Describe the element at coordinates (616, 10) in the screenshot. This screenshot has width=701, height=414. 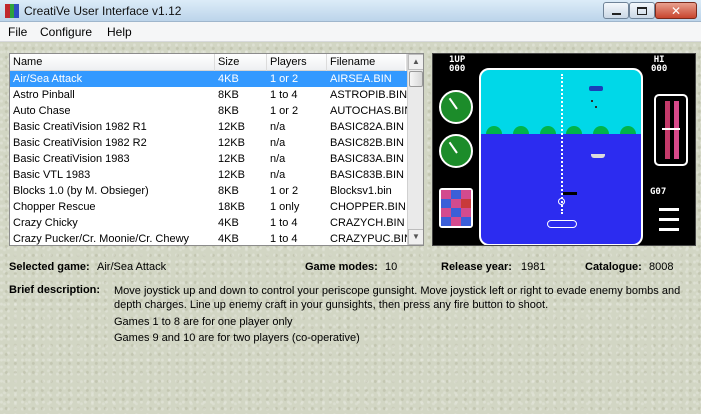
I see `minimize-button` at that location.